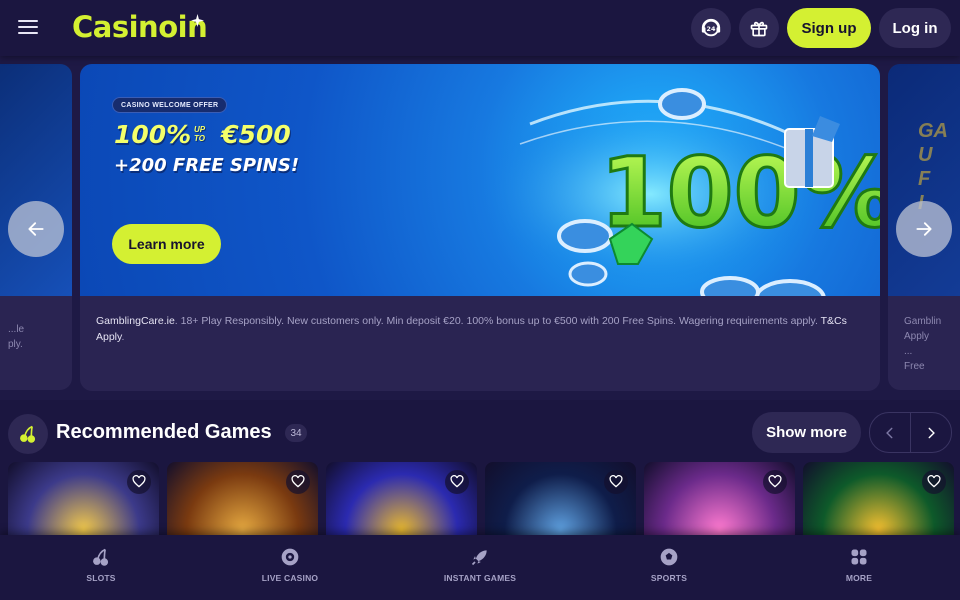 The image size is (960, 600). What do you see at coordinates (480, 578) in the screenshot?
I see `nav-label: INSTANT GAMES` at bounding box center [480, 578].